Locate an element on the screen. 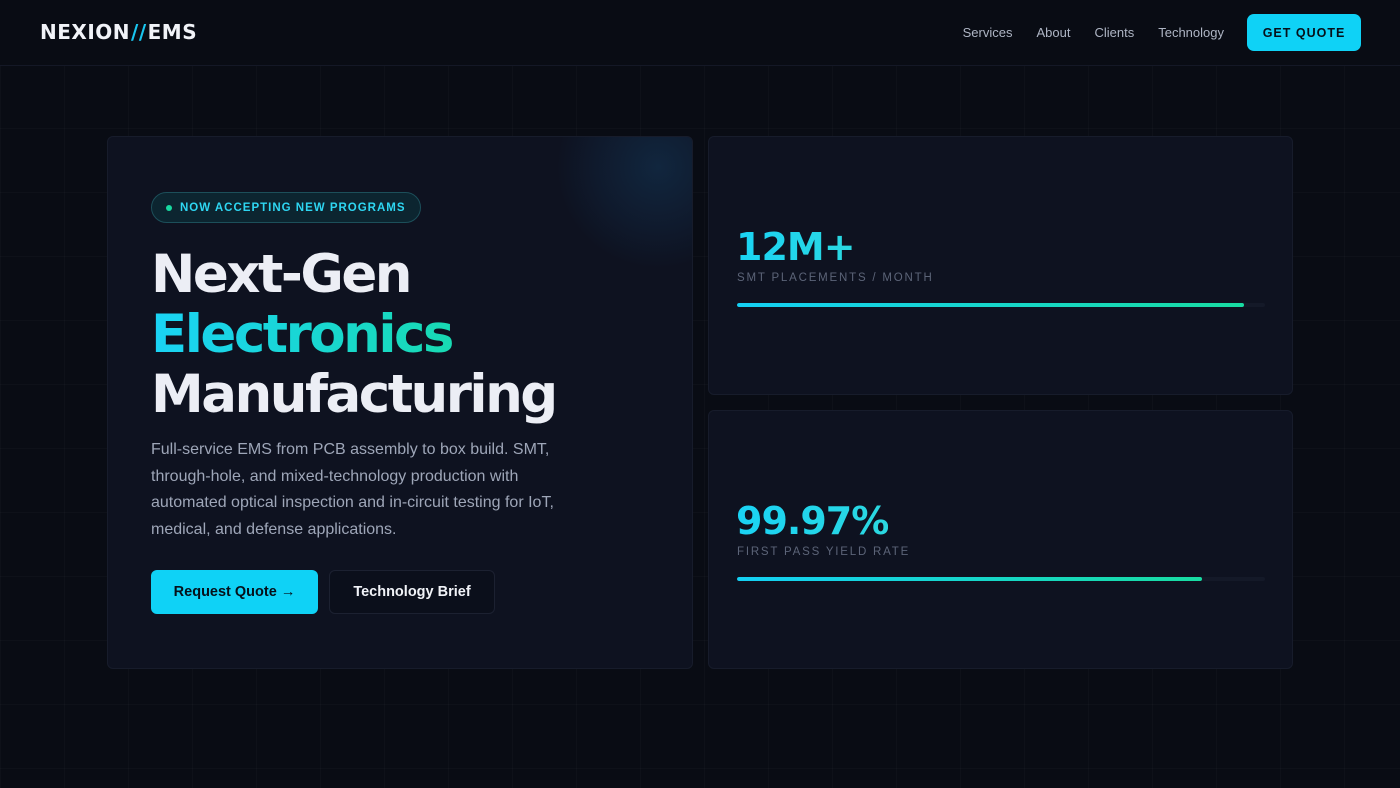 The height and width of the screenshot is (788, 1400). technology-brief-button: Technology Brief is located at coordinates (412, 592).